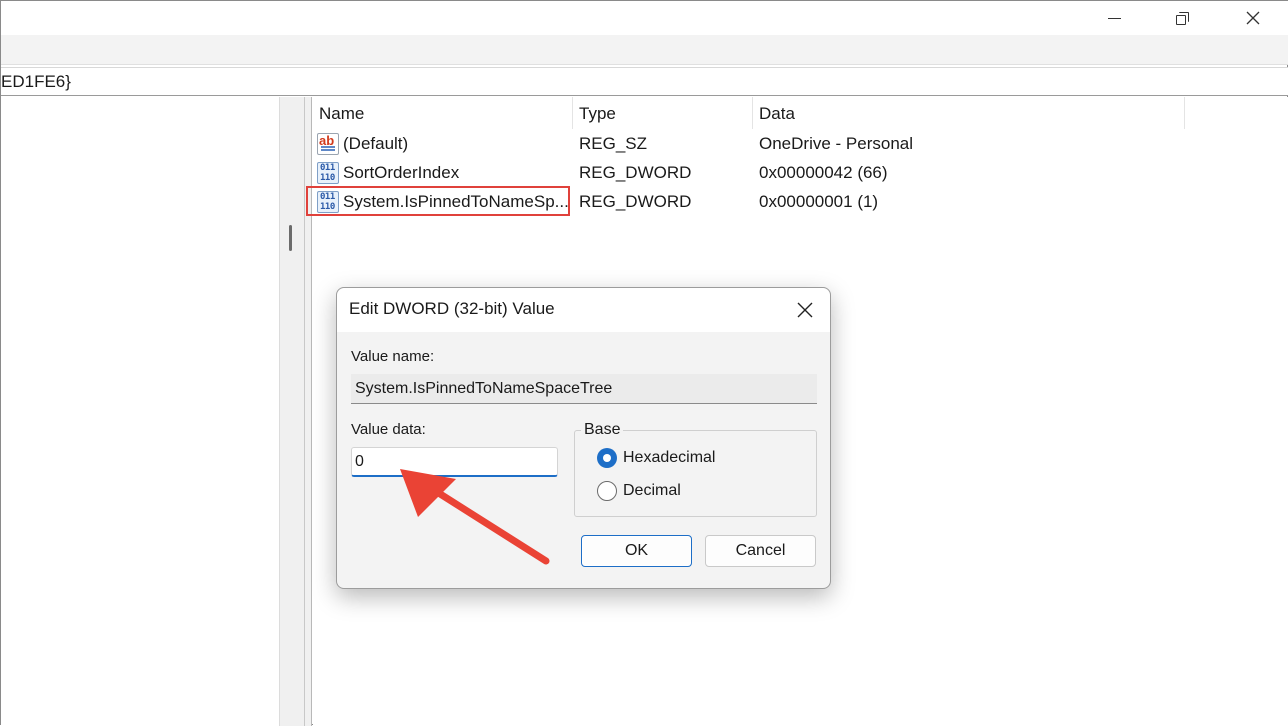 This screenshot has height=726, width=1288. What do you see at coordinates (36, 81) in the screenshot?
I see `address-path: ED1FE6}` at bounding box center [36, 81].